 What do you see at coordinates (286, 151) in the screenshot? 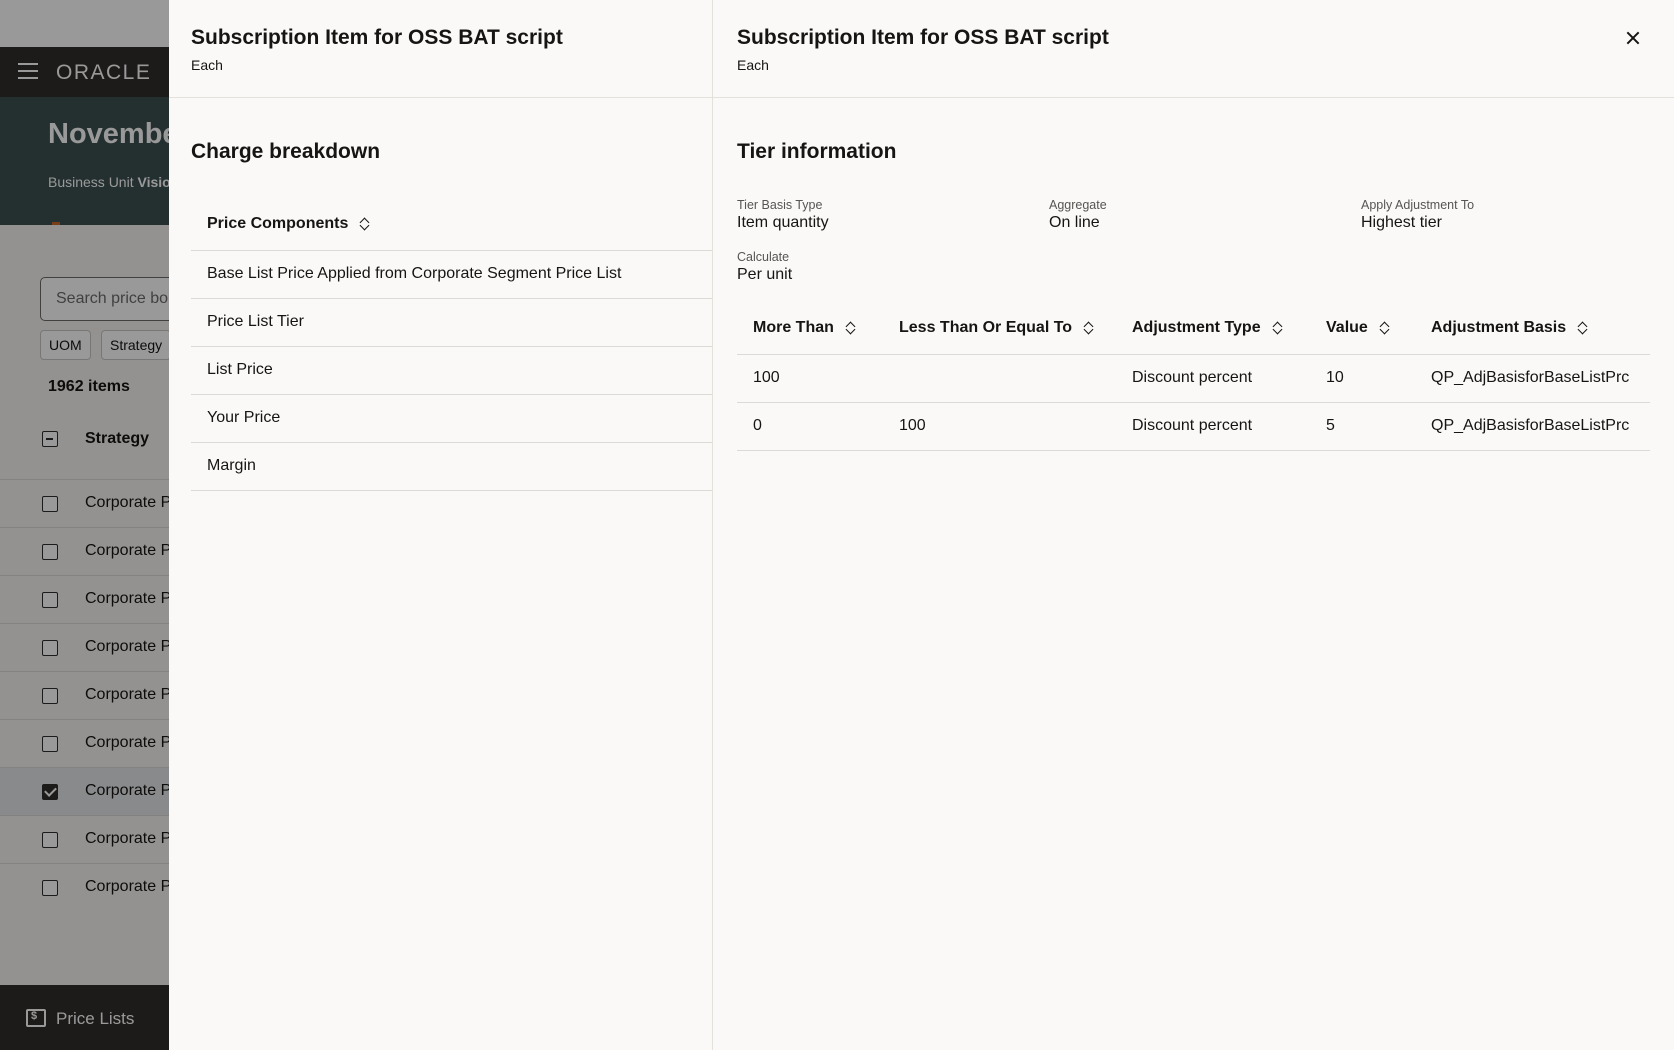
I see `section-title-charge-breakdown: Charge breakdown` at bounding box center [286, 151].